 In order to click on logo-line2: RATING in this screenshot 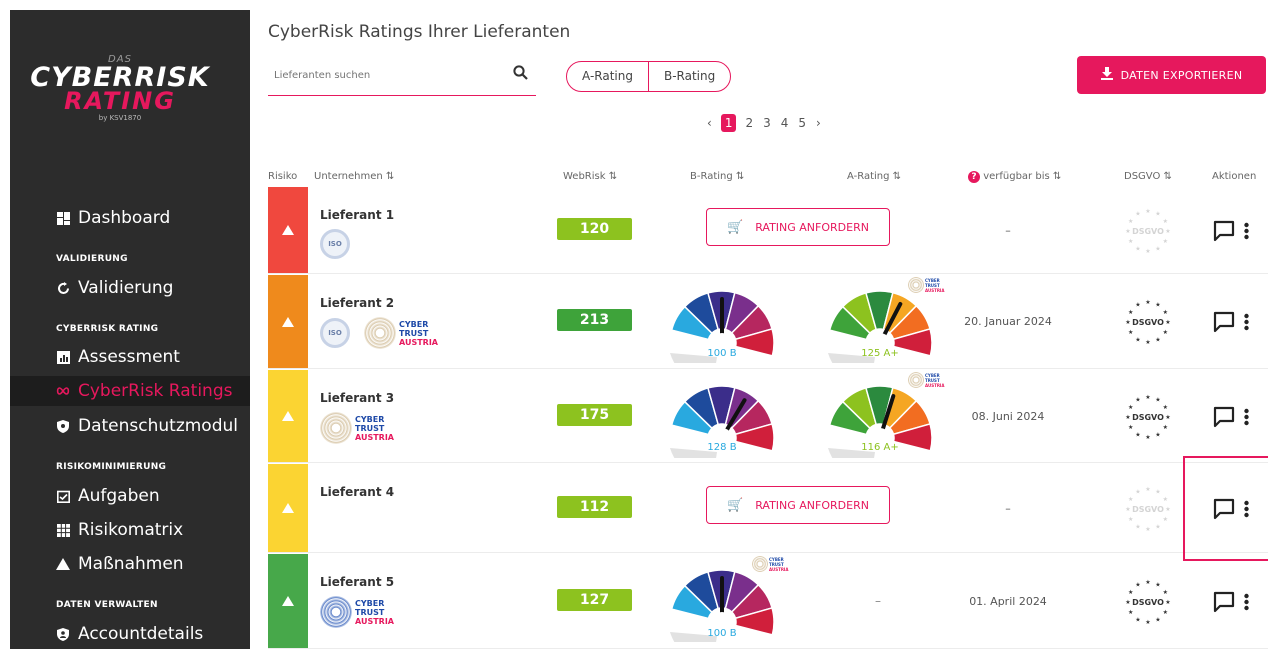, I will do `click(120, 101)`.